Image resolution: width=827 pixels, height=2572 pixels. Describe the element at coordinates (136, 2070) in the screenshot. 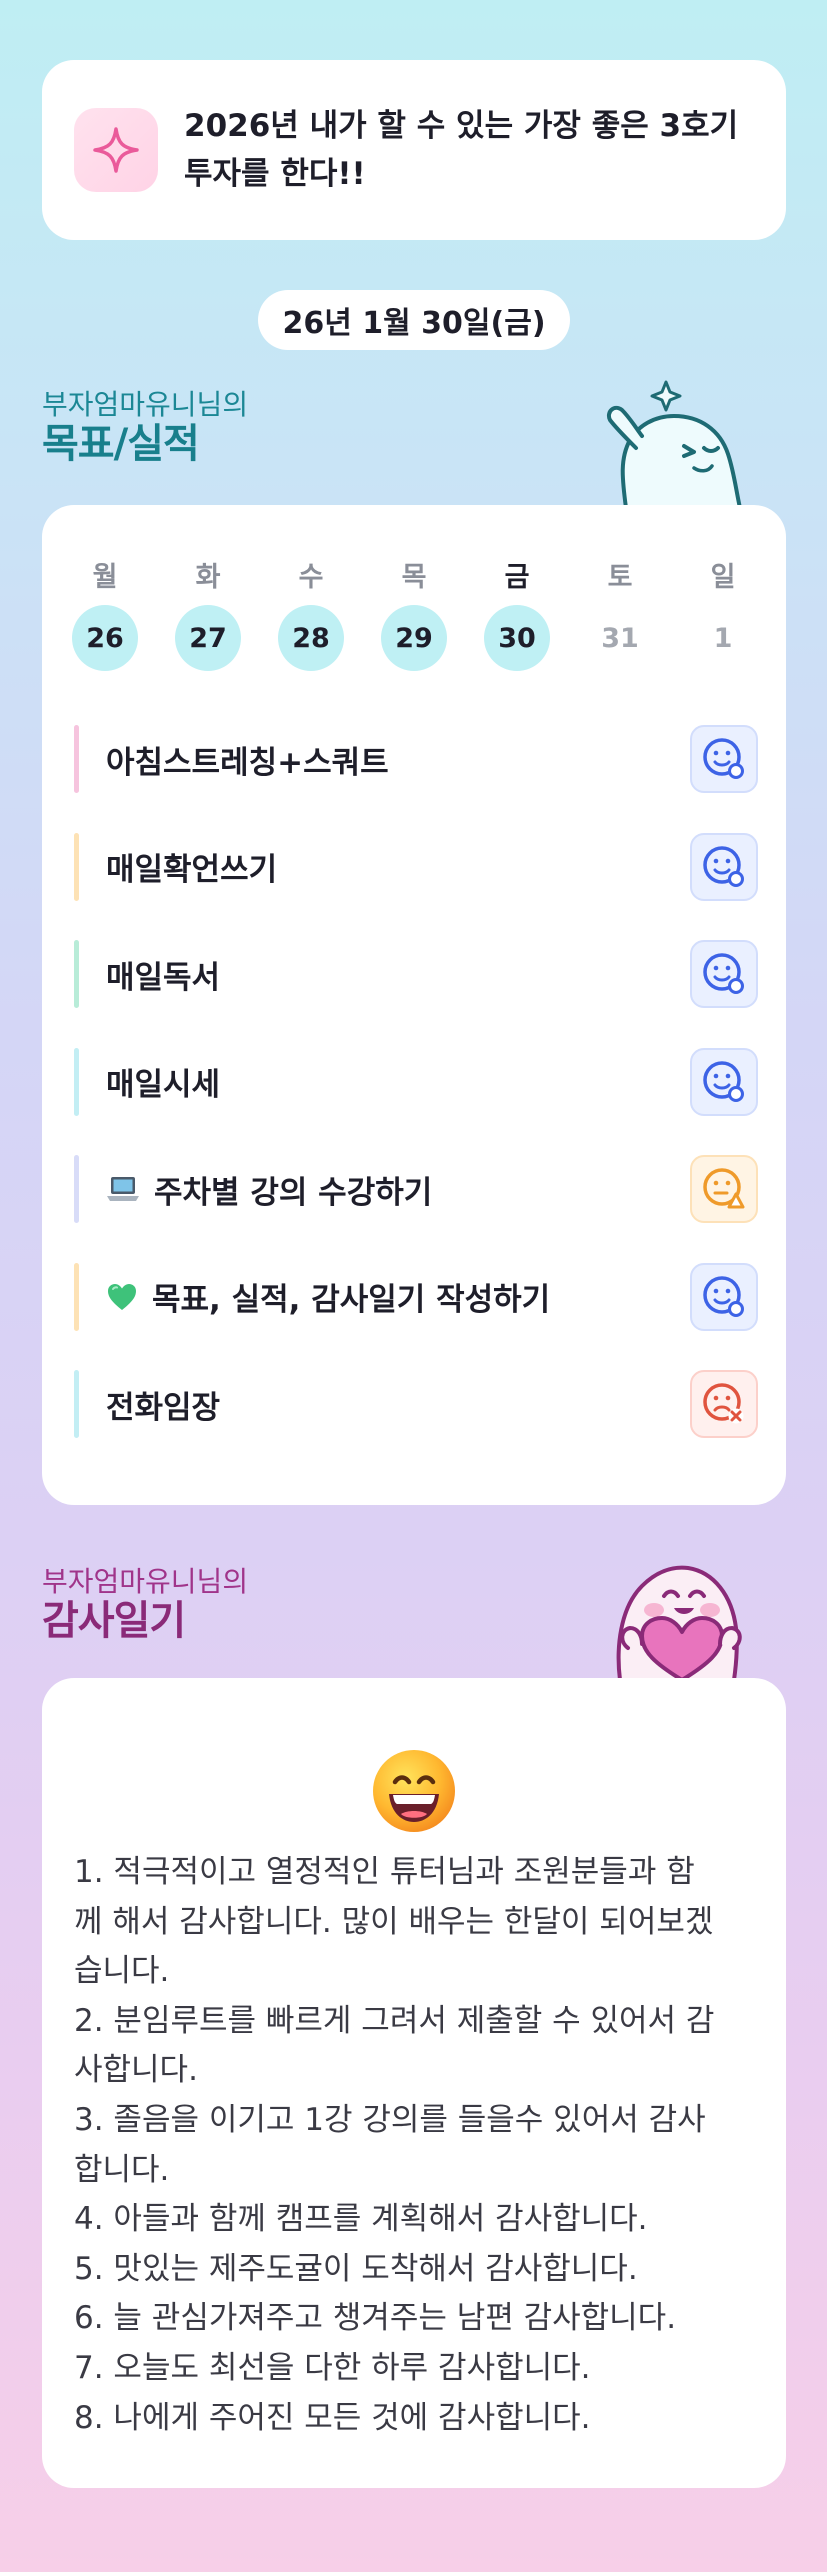

I see `gratitude-line: 사합니다.` at that location.